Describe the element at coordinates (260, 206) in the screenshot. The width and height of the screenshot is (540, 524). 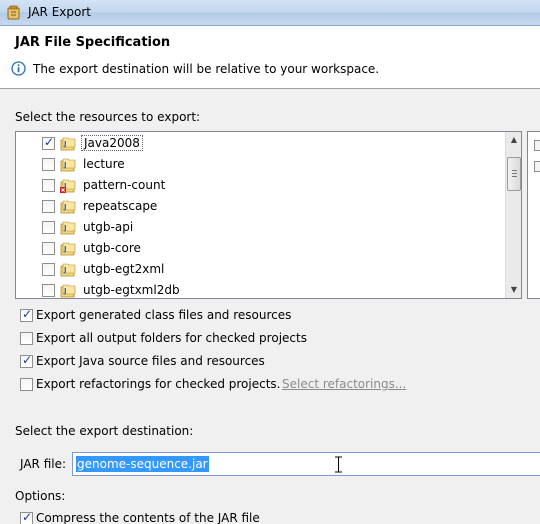
I see `tree-item-repeatscape: Jrepeatscape` at that location.